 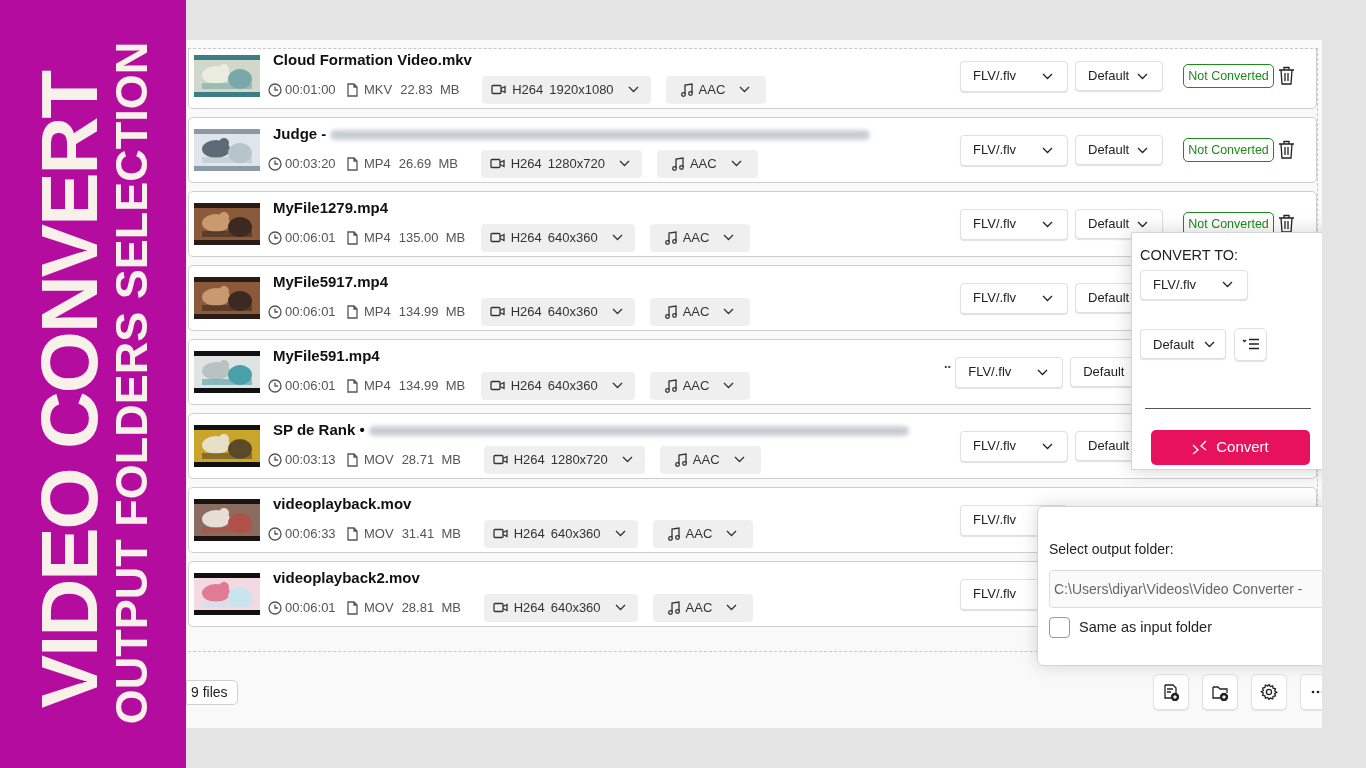 What do you see at coordinates (131, 383) in the screenshot?
I see `banner-subtitle: OUTPUT FOLDERS SELECTION` at bounding box center [131, 383].